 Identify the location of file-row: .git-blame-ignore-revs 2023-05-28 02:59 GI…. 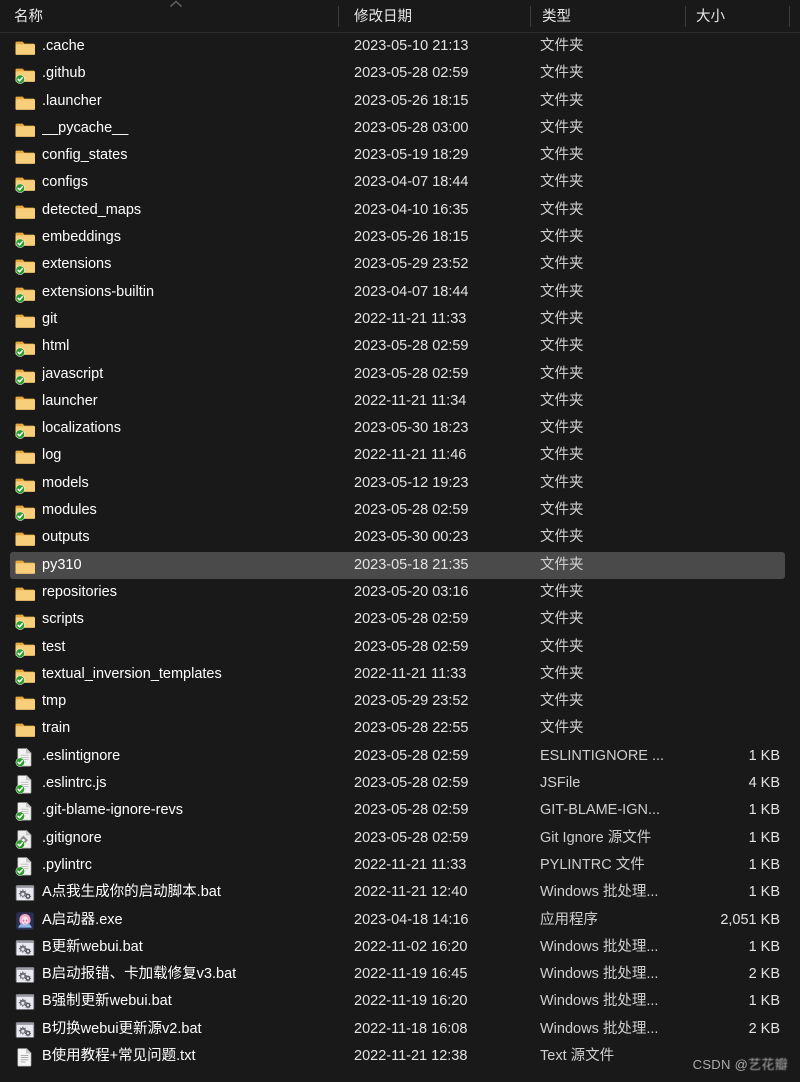
(400, 810).